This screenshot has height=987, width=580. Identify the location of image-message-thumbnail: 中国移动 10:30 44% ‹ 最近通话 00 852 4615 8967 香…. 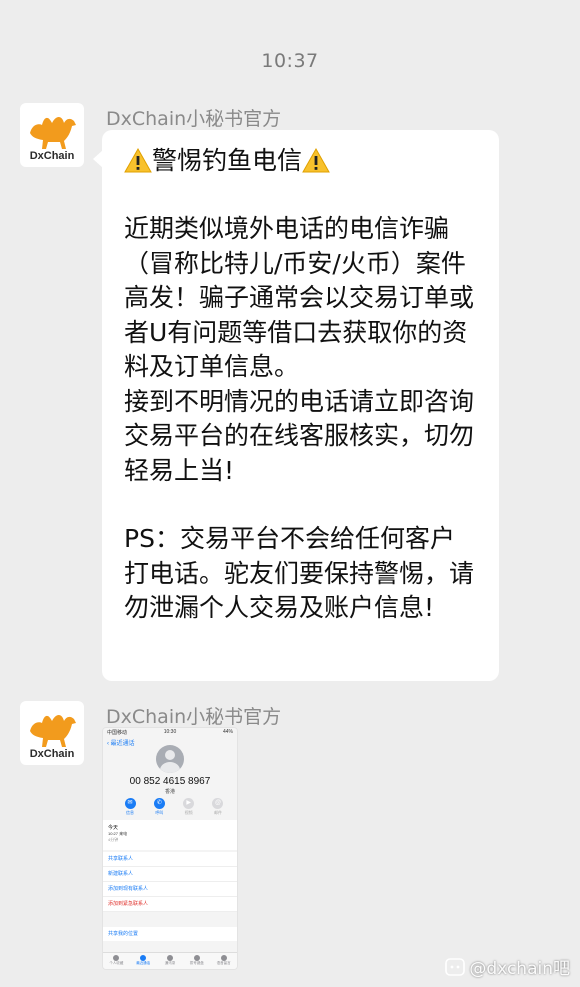
(170, 848).